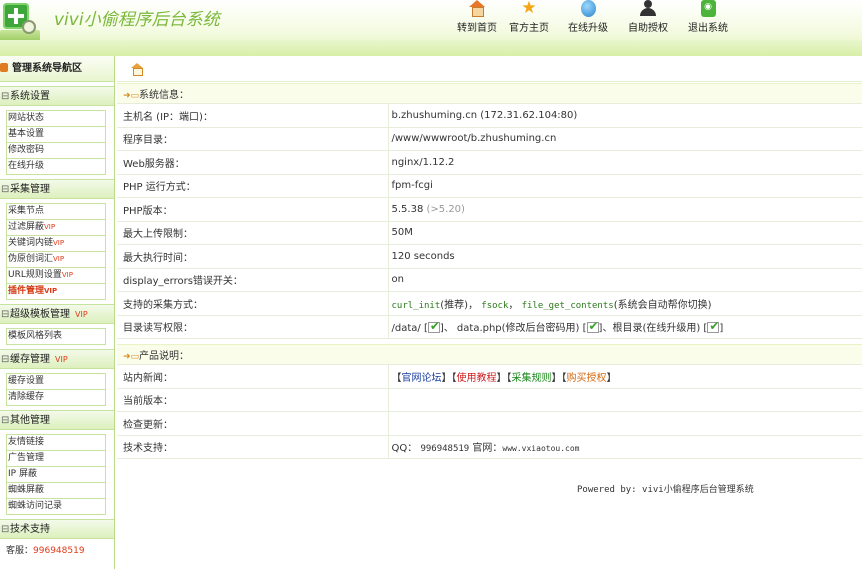 This screenshot has height=569, width=862. Describe the element at coordinates (56, 459) in the screenshot. I see `sidebar-item-ads: 广告管理` at that location.